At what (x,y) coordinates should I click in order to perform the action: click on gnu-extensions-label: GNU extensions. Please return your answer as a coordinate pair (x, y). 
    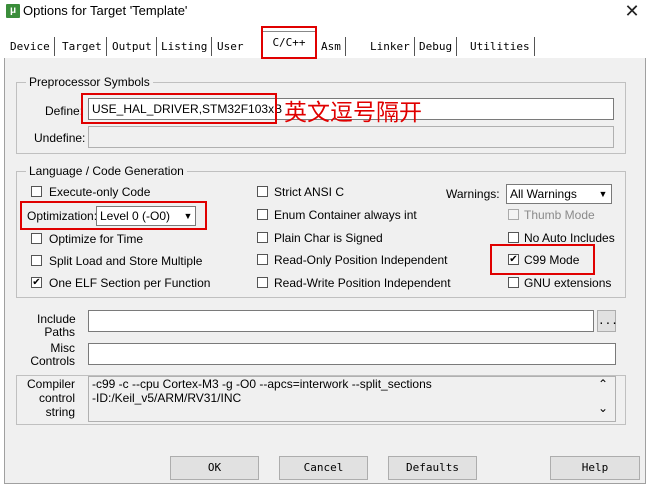
    Looking at the image, I should click on (568, 283).